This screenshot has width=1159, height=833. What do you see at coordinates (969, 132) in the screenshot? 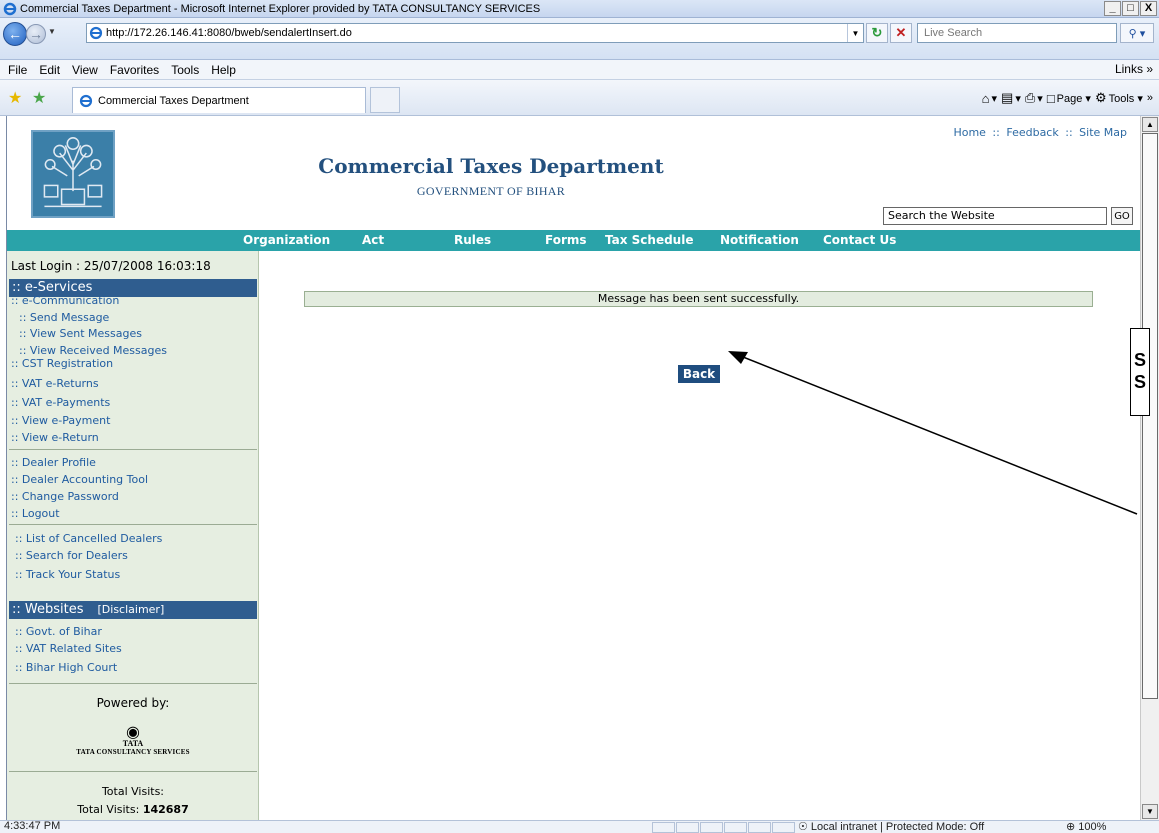
I see `home-link: Home` at bounding box center [969, 132].